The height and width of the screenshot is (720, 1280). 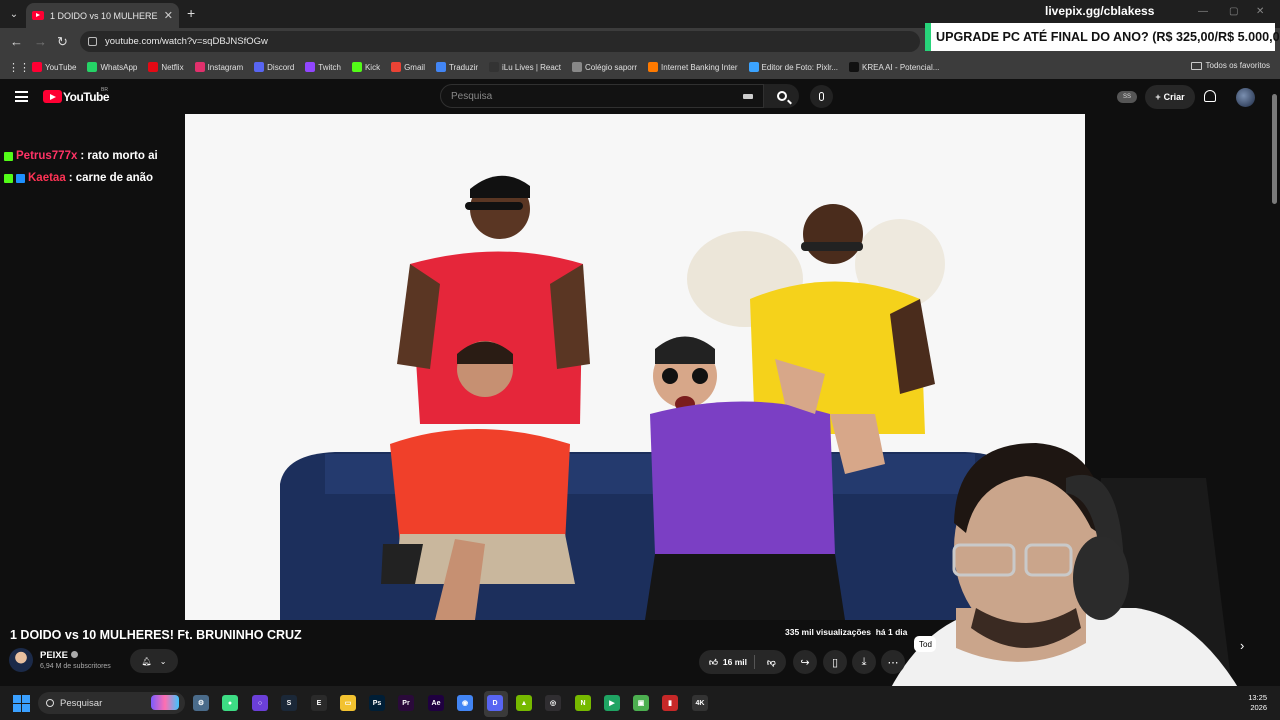 What do you see at coordinates (377, 703) in the screenshot?
I see `photoshop-icon: Ps` at bounding box center [377, 703].